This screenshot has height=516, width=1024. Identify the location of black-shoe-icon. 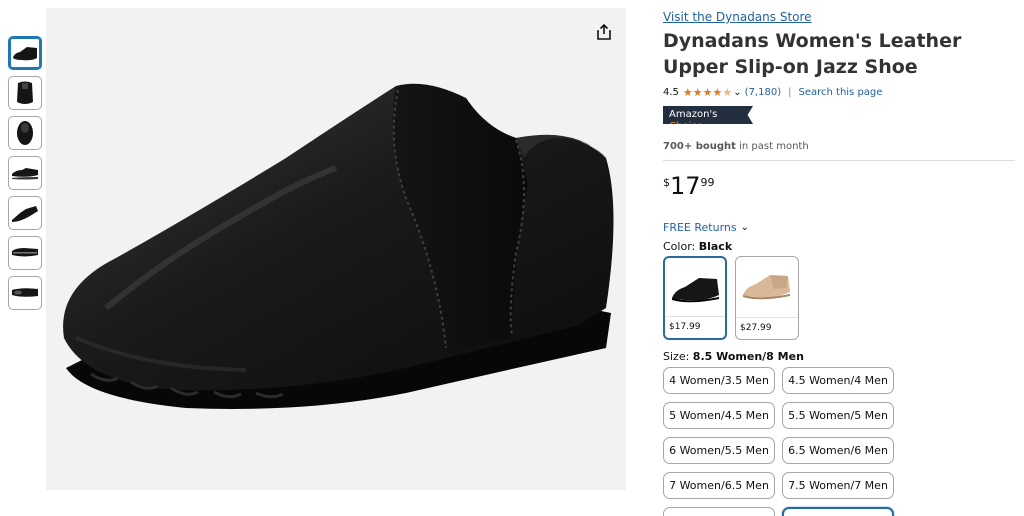
(695, 290).